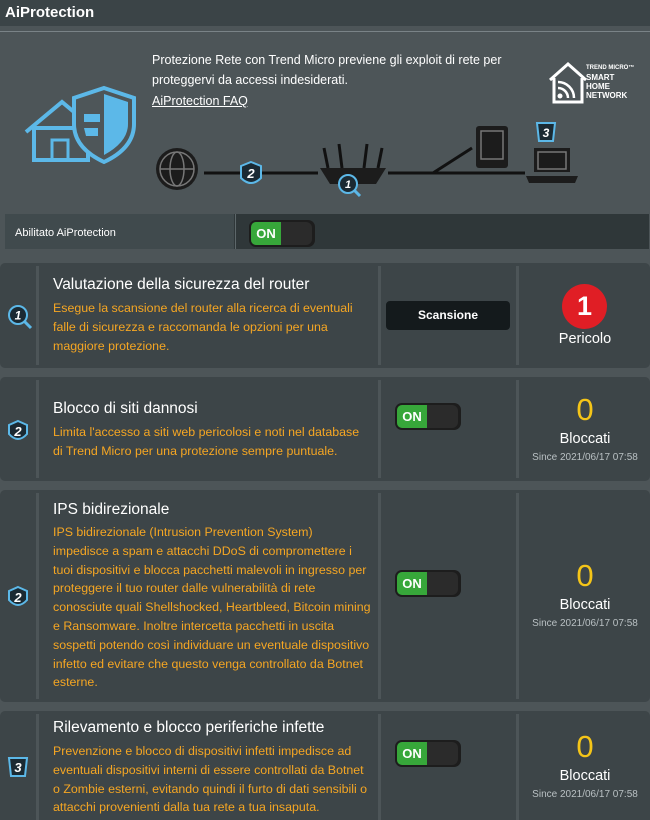  I want to click on phone-icon, so click(492, 147).